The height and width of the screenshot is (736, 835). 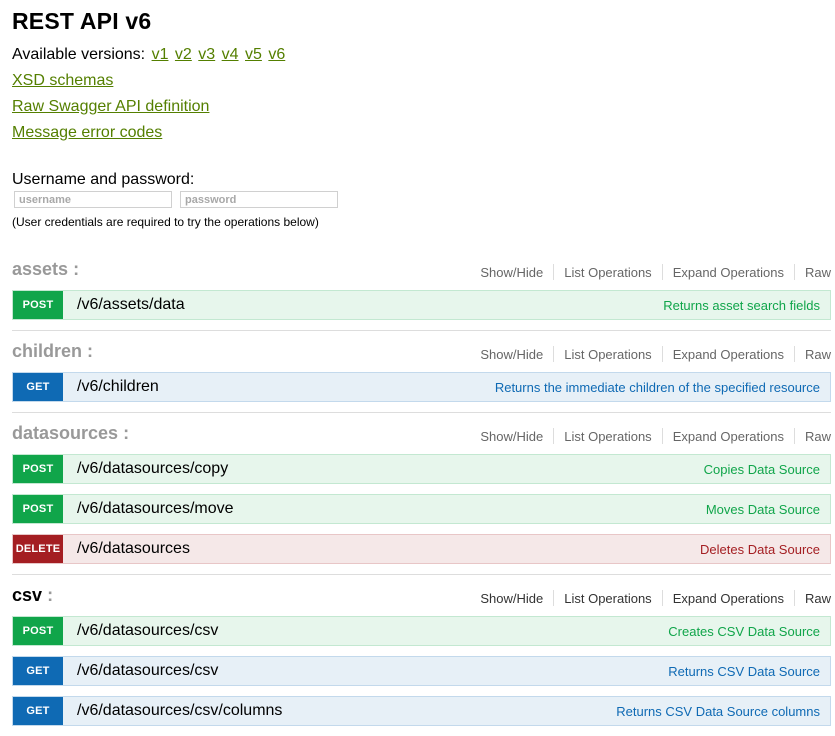 What do you see at coordinates (253, 54) in the screenshot?
I see `version-link-v5: v5` at bounding box center [253, 54].